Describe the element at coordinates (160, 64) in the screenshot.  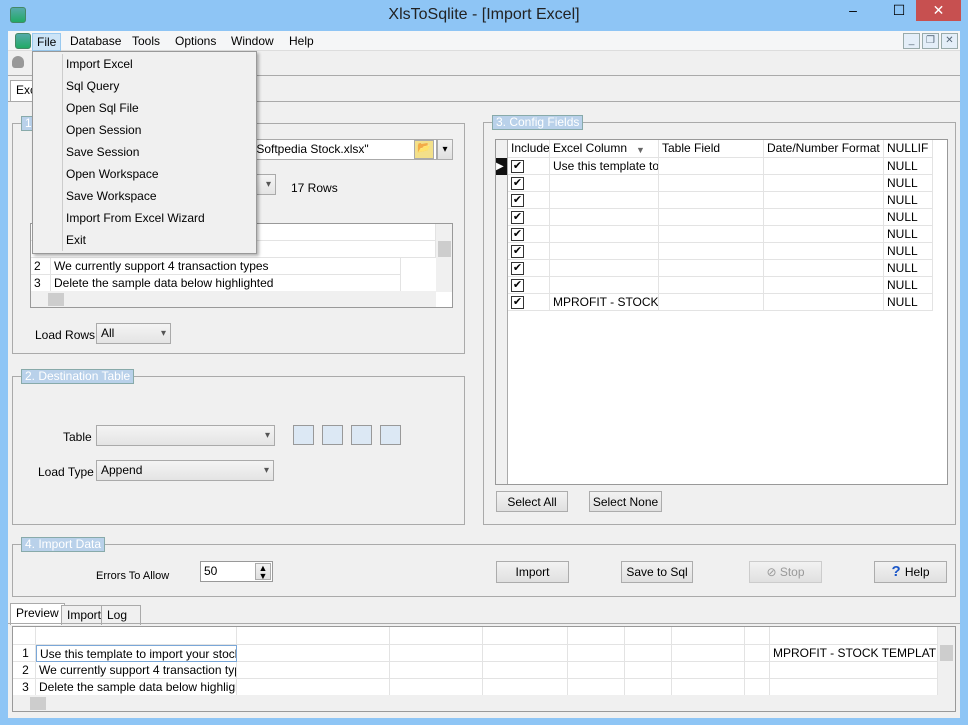
I see `file-menu-item: Import Excel` at that location.